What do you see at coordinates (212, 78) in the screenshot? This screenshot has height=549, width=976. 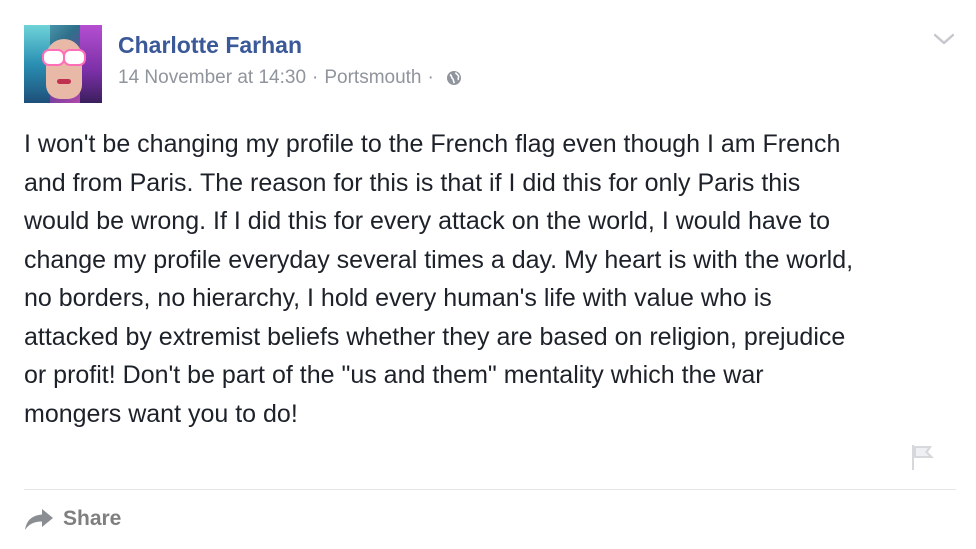 I see `post-timestamp: 14 November at 14:30` at bounding box center [212, 78].